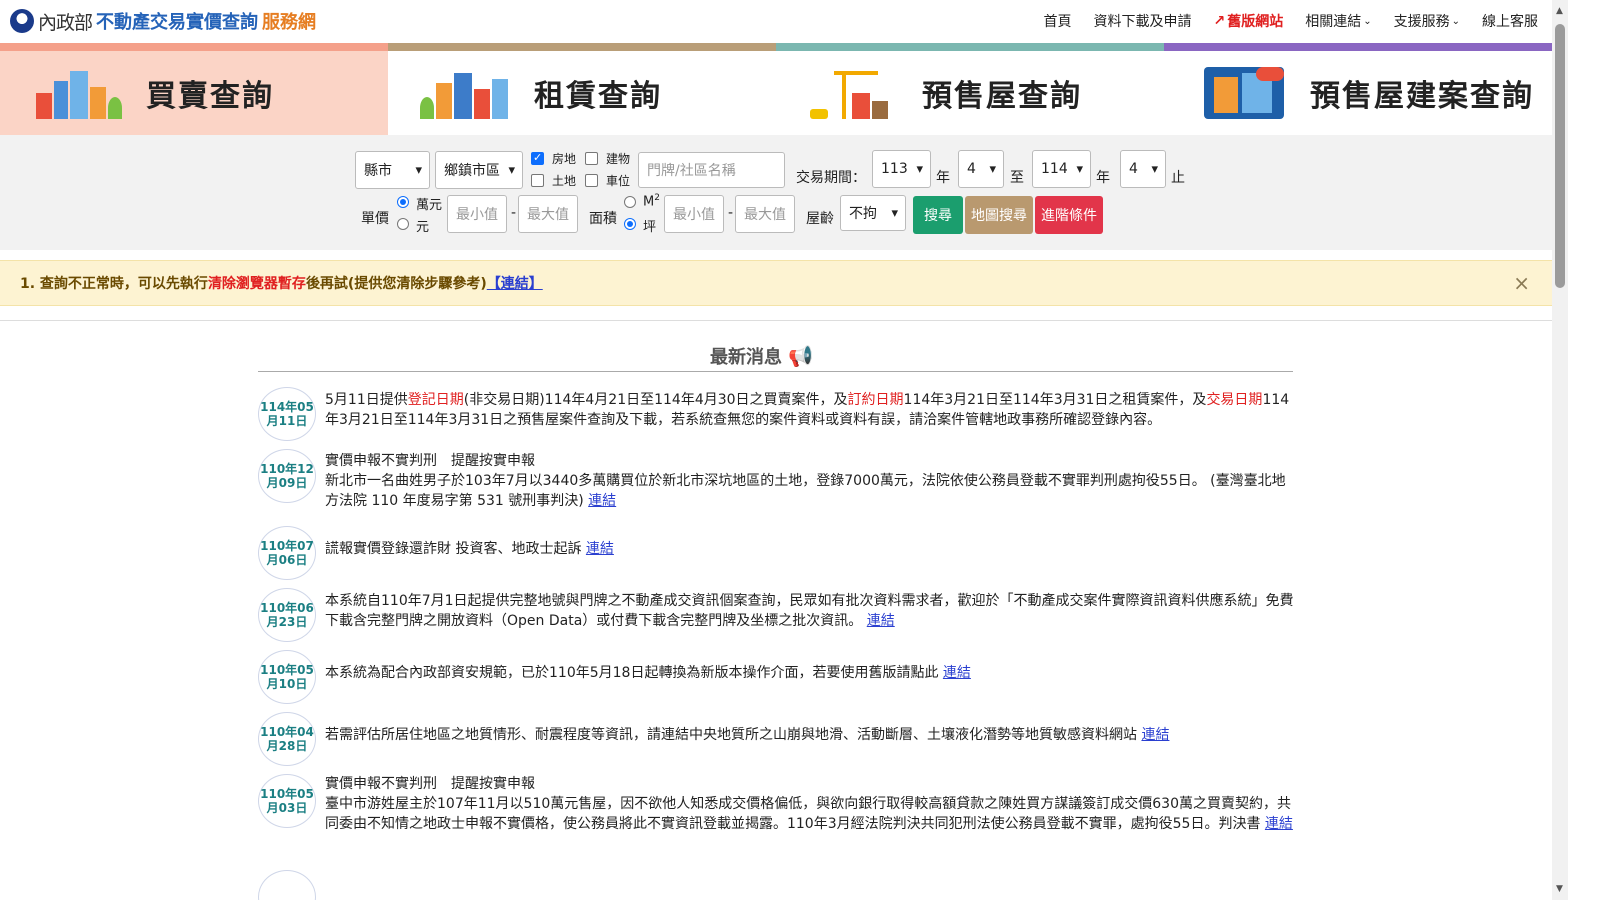  What do you see at coordinates (287, 414) in the screenshot?
I see `news-date-badge: 114年05 月11日` at bounding box center [287, 414].